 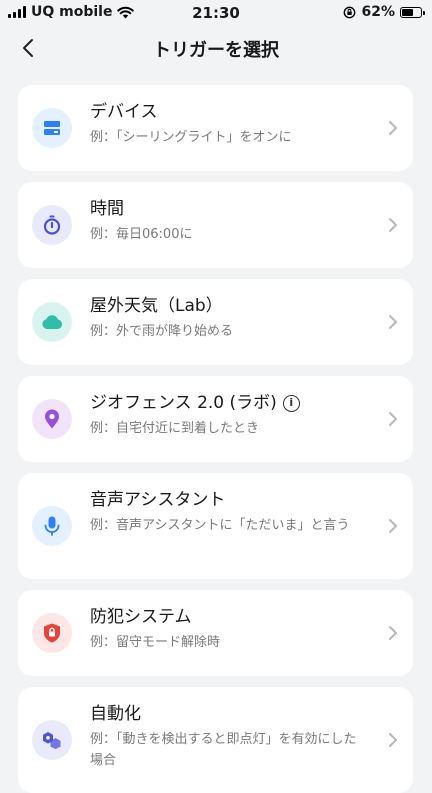 What do you see at coordinates (162, 331) in the screenshot?
I see `trigger-example: 例：外で雨が降り始める` at bounding box center [162, 331].